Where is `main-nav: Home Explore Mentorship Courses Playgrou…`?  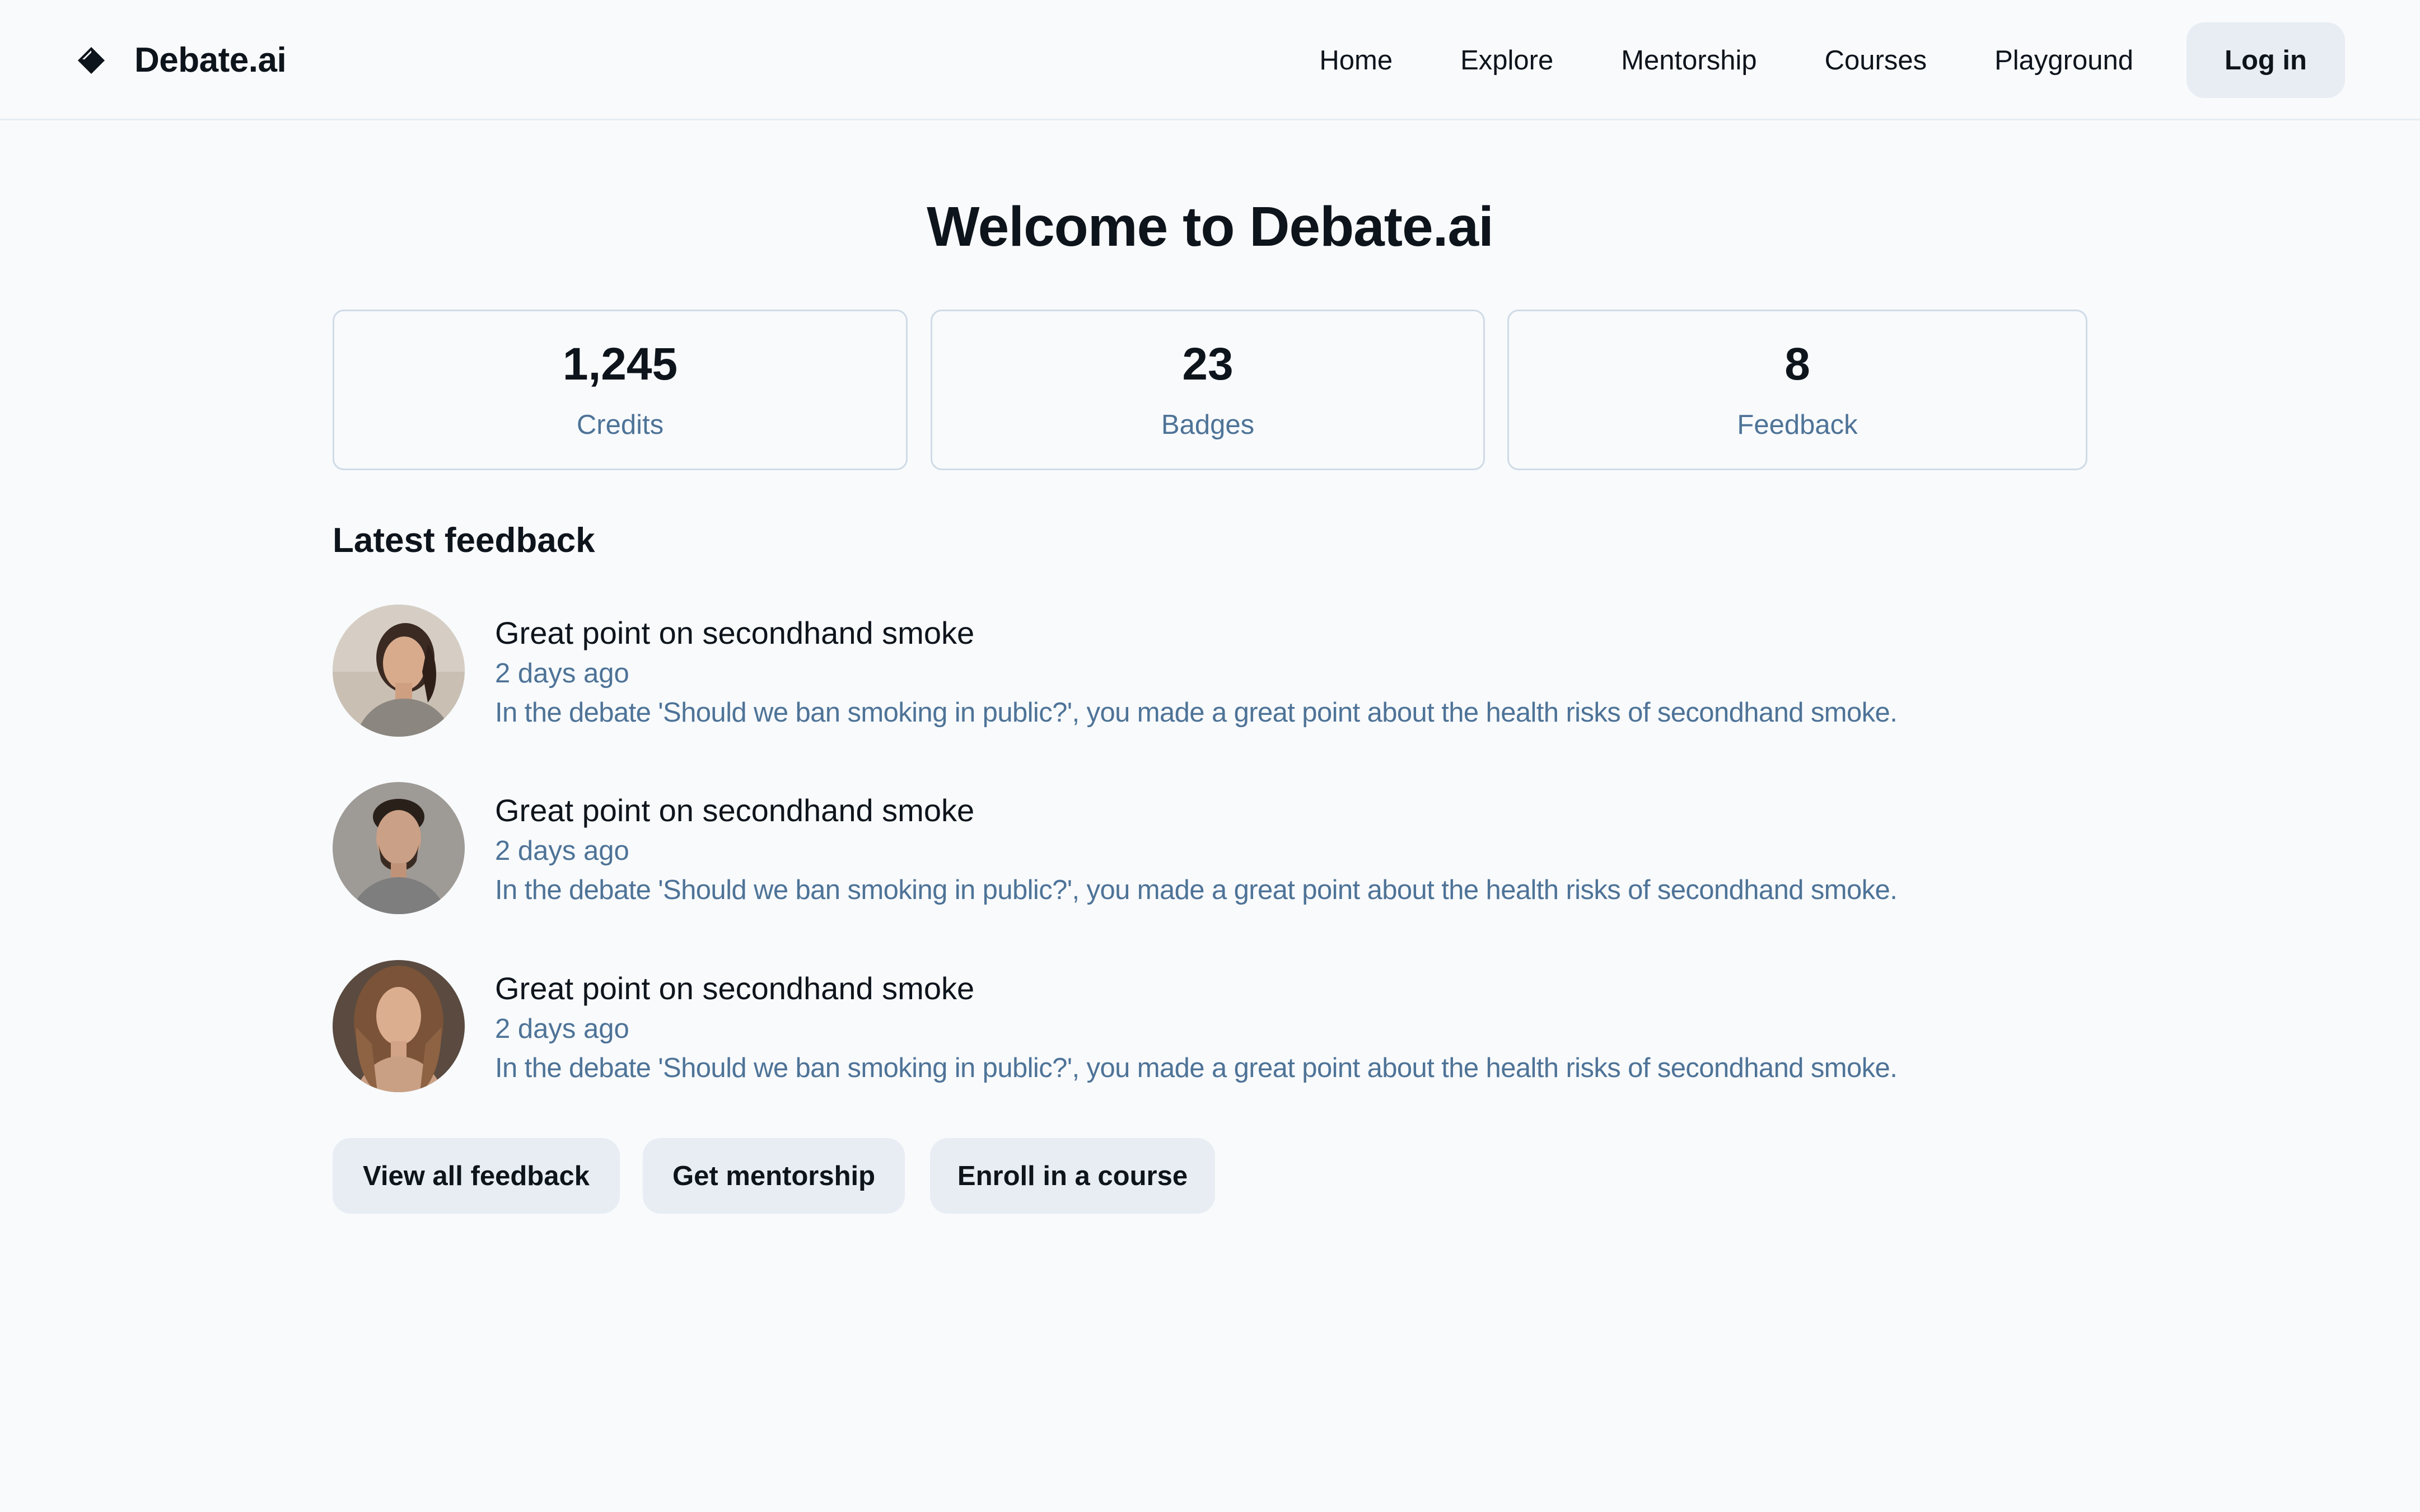 main-nav: Home Explore Mentorship Courses Playgrou… is located at coordinates (1726, 60).